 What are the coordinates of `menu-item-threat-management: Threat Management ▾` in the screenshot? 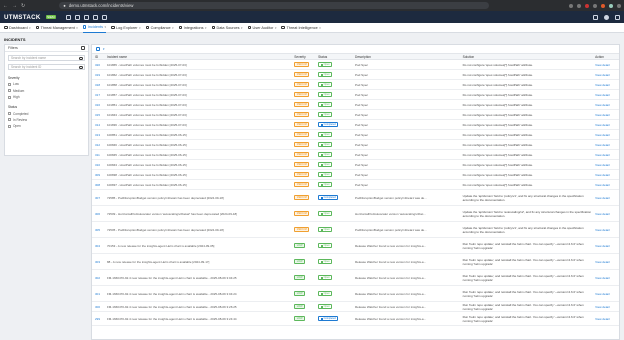 It's located at (56, 28).